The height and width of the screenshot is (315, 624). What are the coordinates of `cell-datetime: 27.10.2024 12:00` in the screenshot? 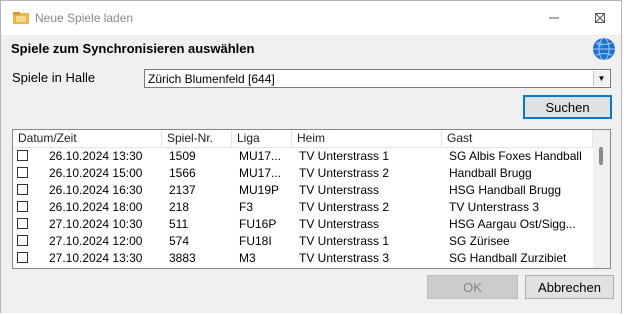 It's located at (96, 241).